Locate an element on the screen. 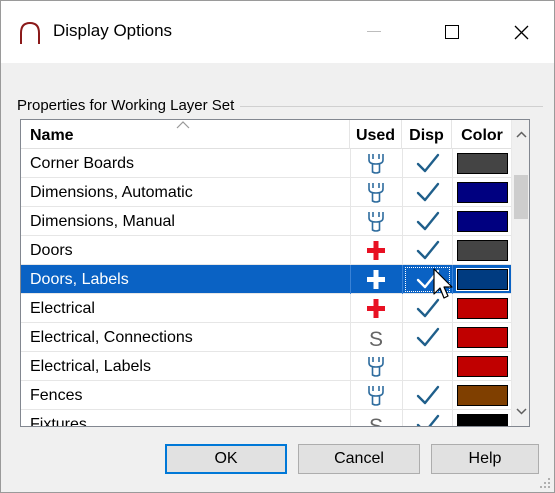 This screenshot has width=555, height=493. scroll-down-button is located at coordinates (520, 411).